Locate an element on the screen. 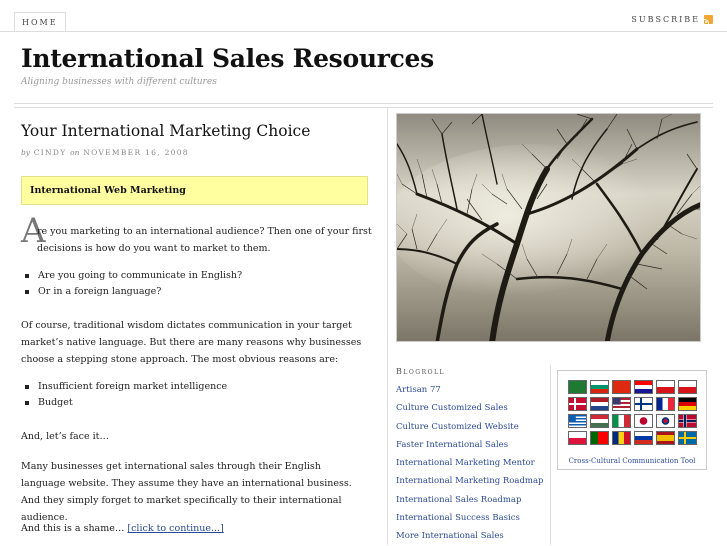  blogroll-link: Culture Customized Sales is located at coordinates (469, 408).